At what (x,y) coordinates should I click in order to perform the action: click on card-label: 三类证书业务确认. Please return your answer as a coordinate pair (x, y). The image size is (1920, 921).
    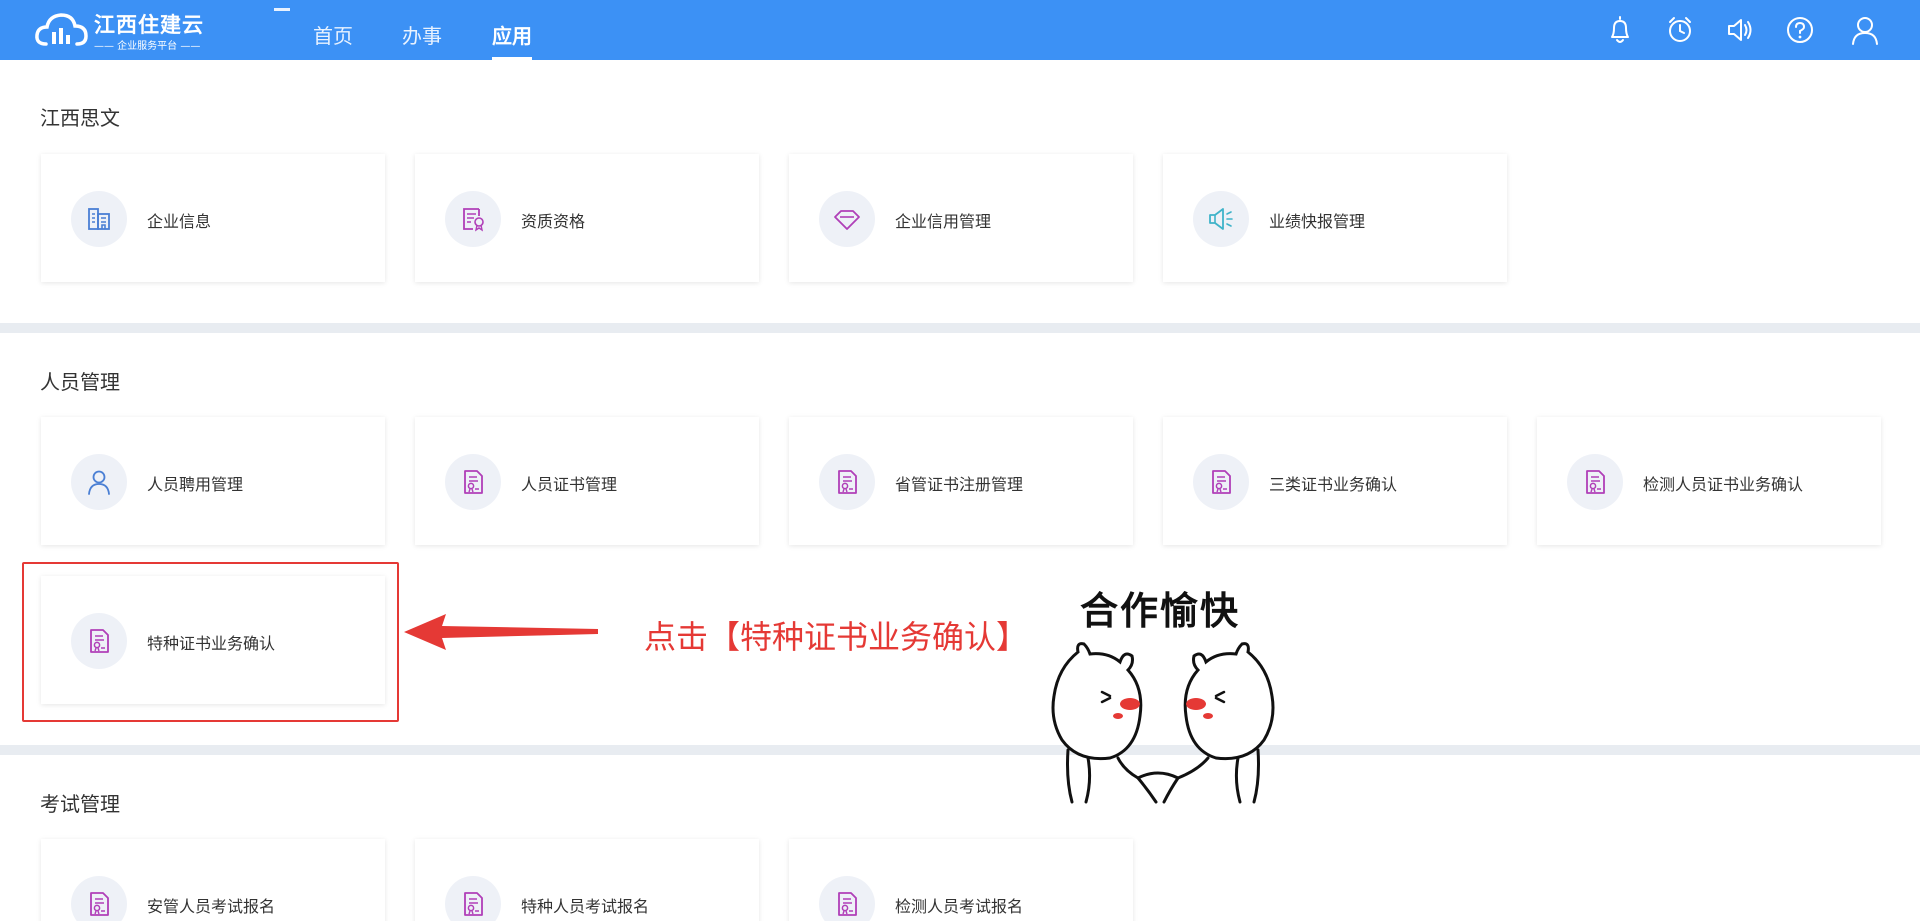
    Looking at the image, I should click on (1333, 484).